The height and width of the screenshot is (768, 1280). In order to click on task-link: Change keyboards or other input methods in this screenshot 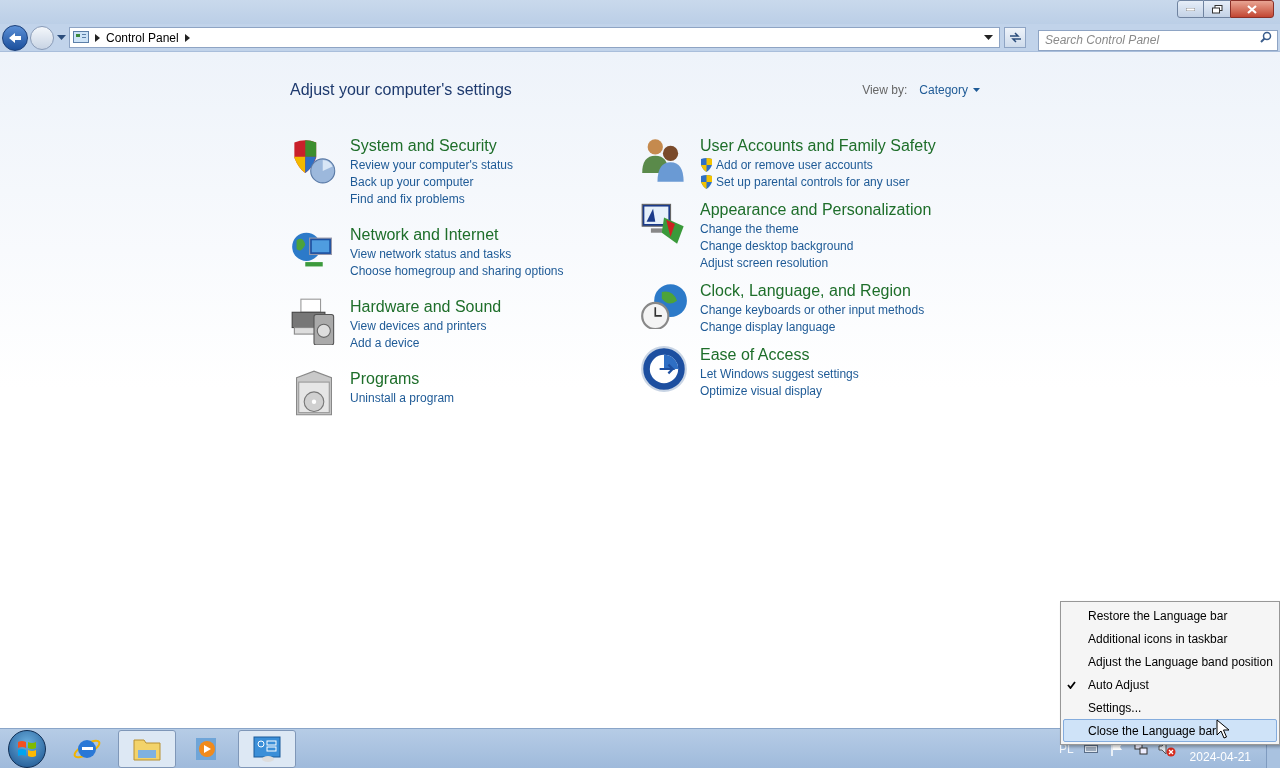, I will do `click(812, 309)`.